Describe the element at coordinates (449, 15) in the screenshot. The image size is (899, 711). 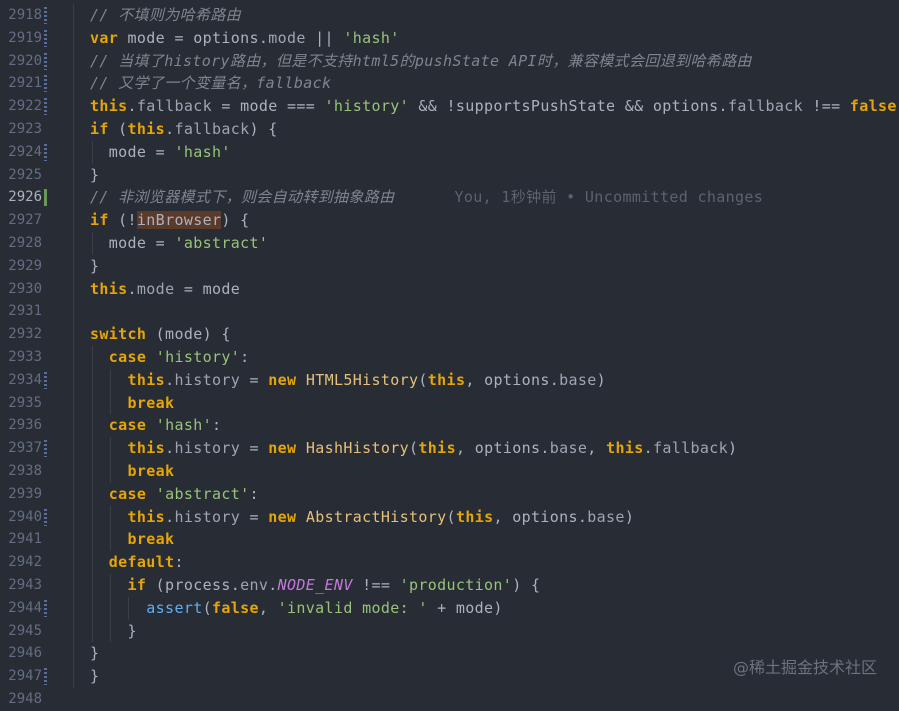
I see `code-line: 2918 // 不填则为哈希路由` at that location.